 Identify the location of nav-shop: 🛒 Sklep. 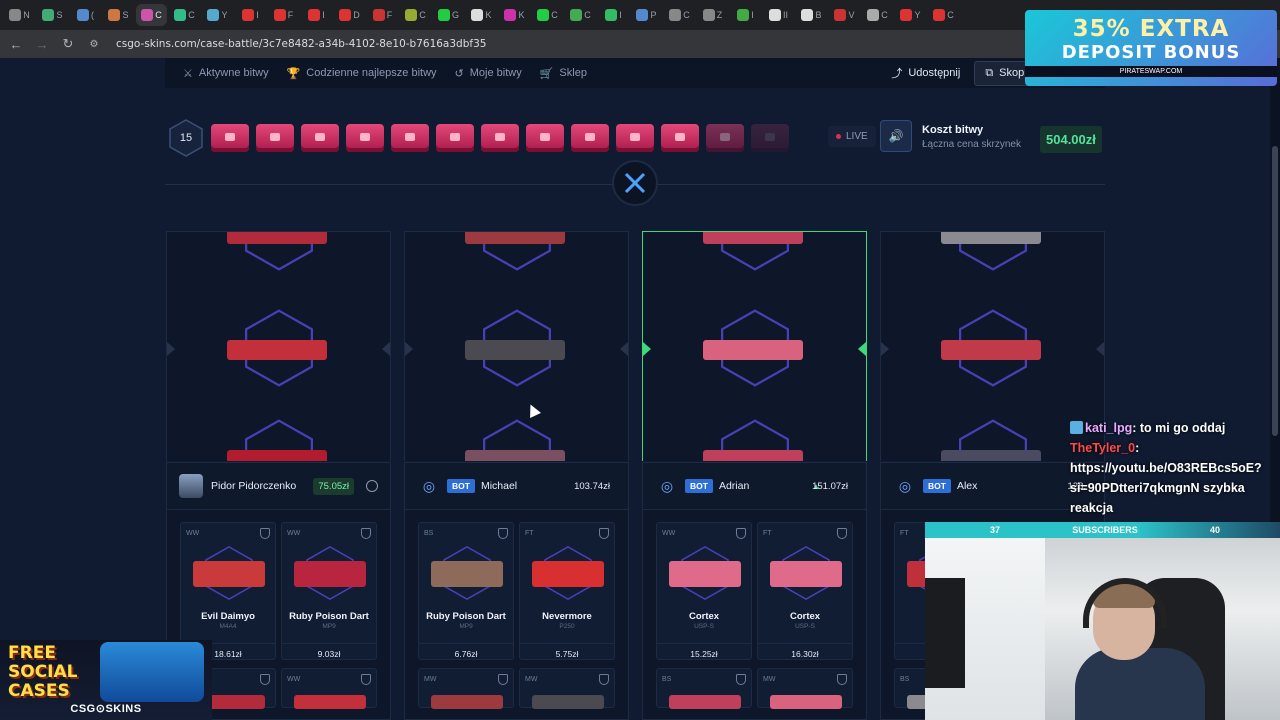
(563, 73).